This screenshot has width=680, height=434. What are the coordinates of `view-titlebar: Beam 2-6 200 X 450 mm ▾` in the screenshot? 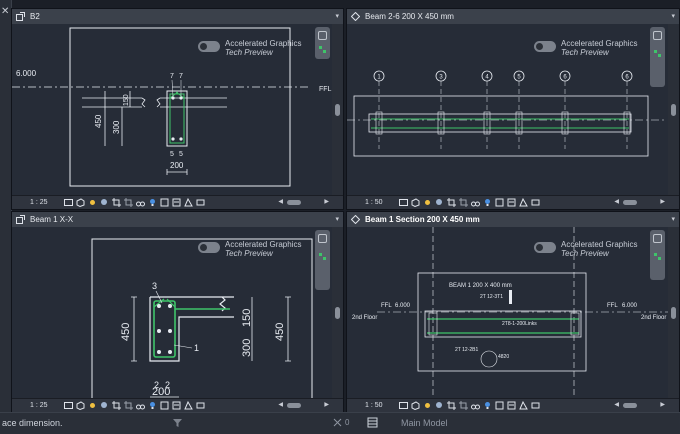 It's located at (513, 16).